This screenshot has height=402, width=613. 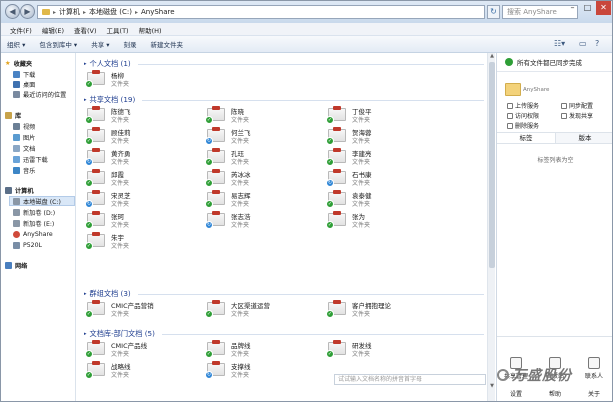 What do you see at coordinates (382, 350) in the screenshot?
I see `folder-item: ✓ 研发线 文件夹` at bounding box center [382, 350].